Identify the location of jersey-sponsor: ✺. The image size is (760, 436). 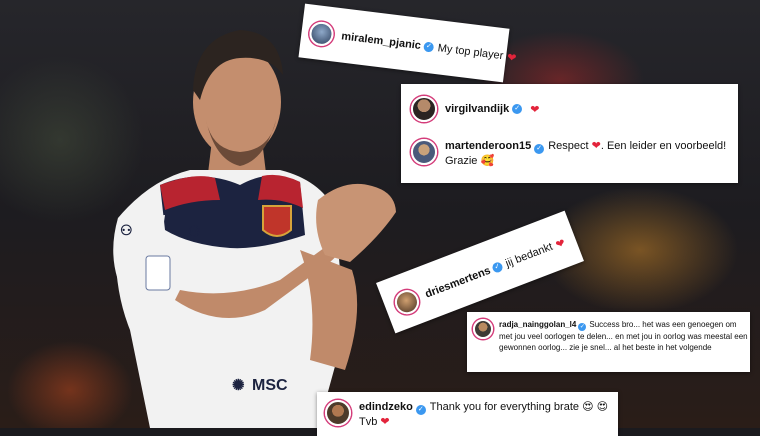
(238, 385).